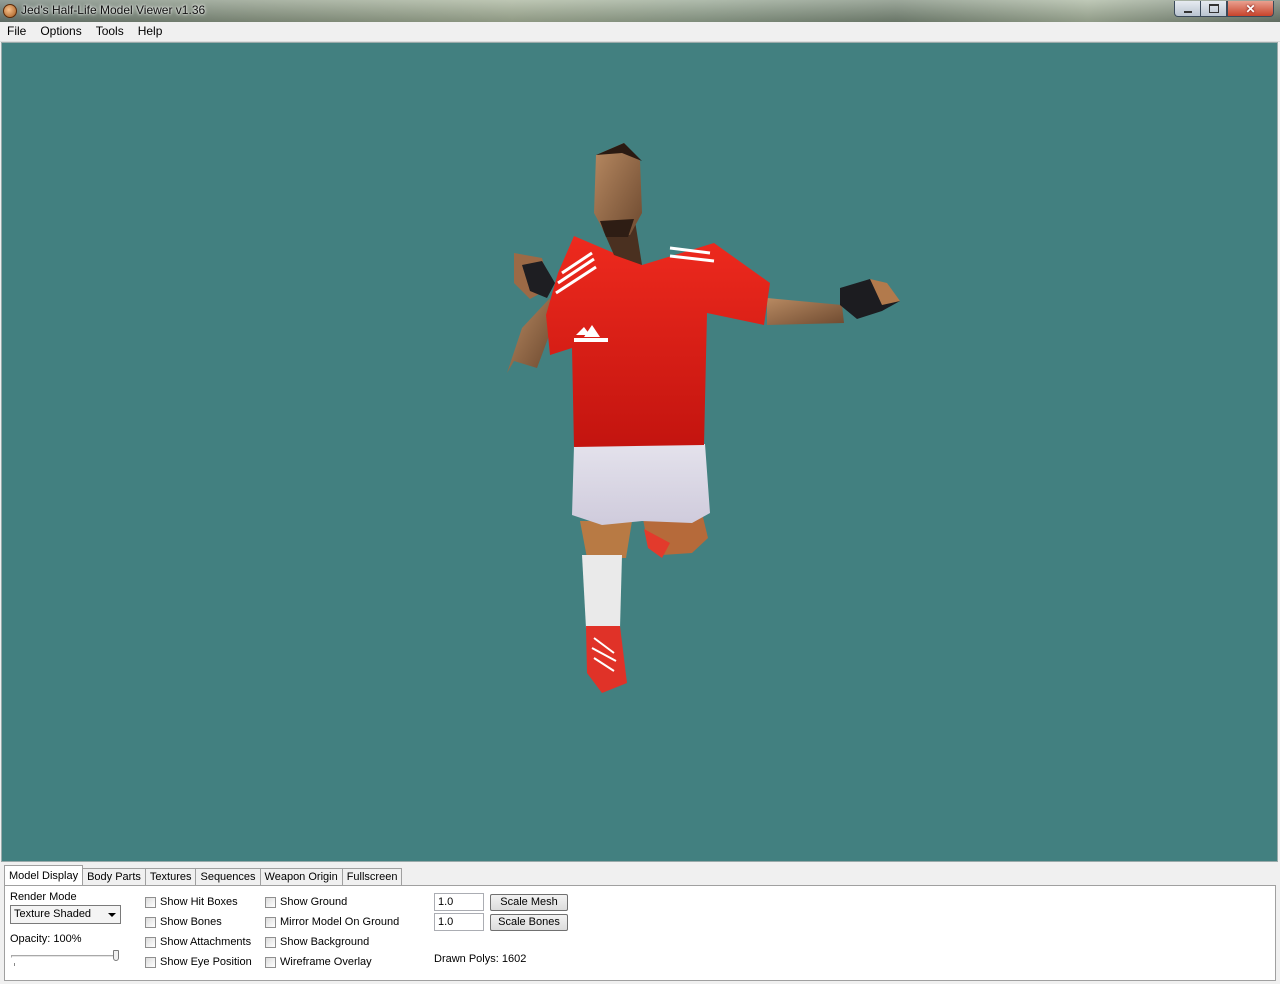 This screenshot has height=984, width=1280. What do you see at coordinates (640, 32) in the screenshot?
I see `menu-bar: File Options Tools Help` at bounding box center [640, 32].